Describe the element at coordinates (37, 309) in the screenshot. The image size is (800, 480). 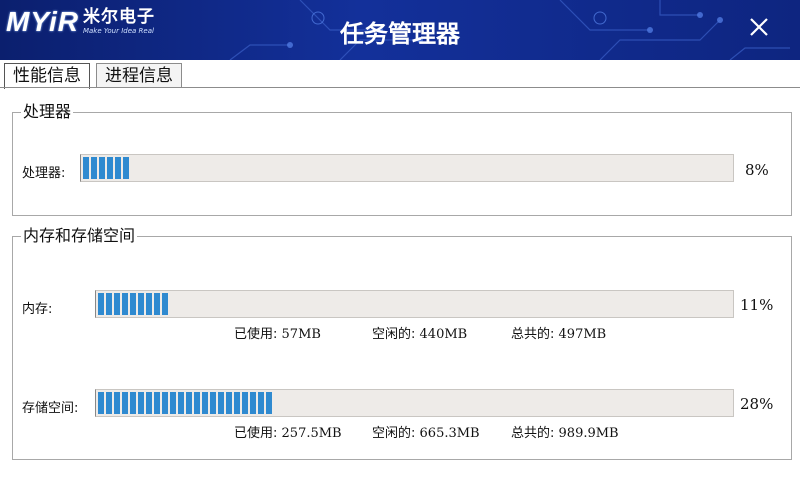
I see `memory-label: 内存:` at that location.